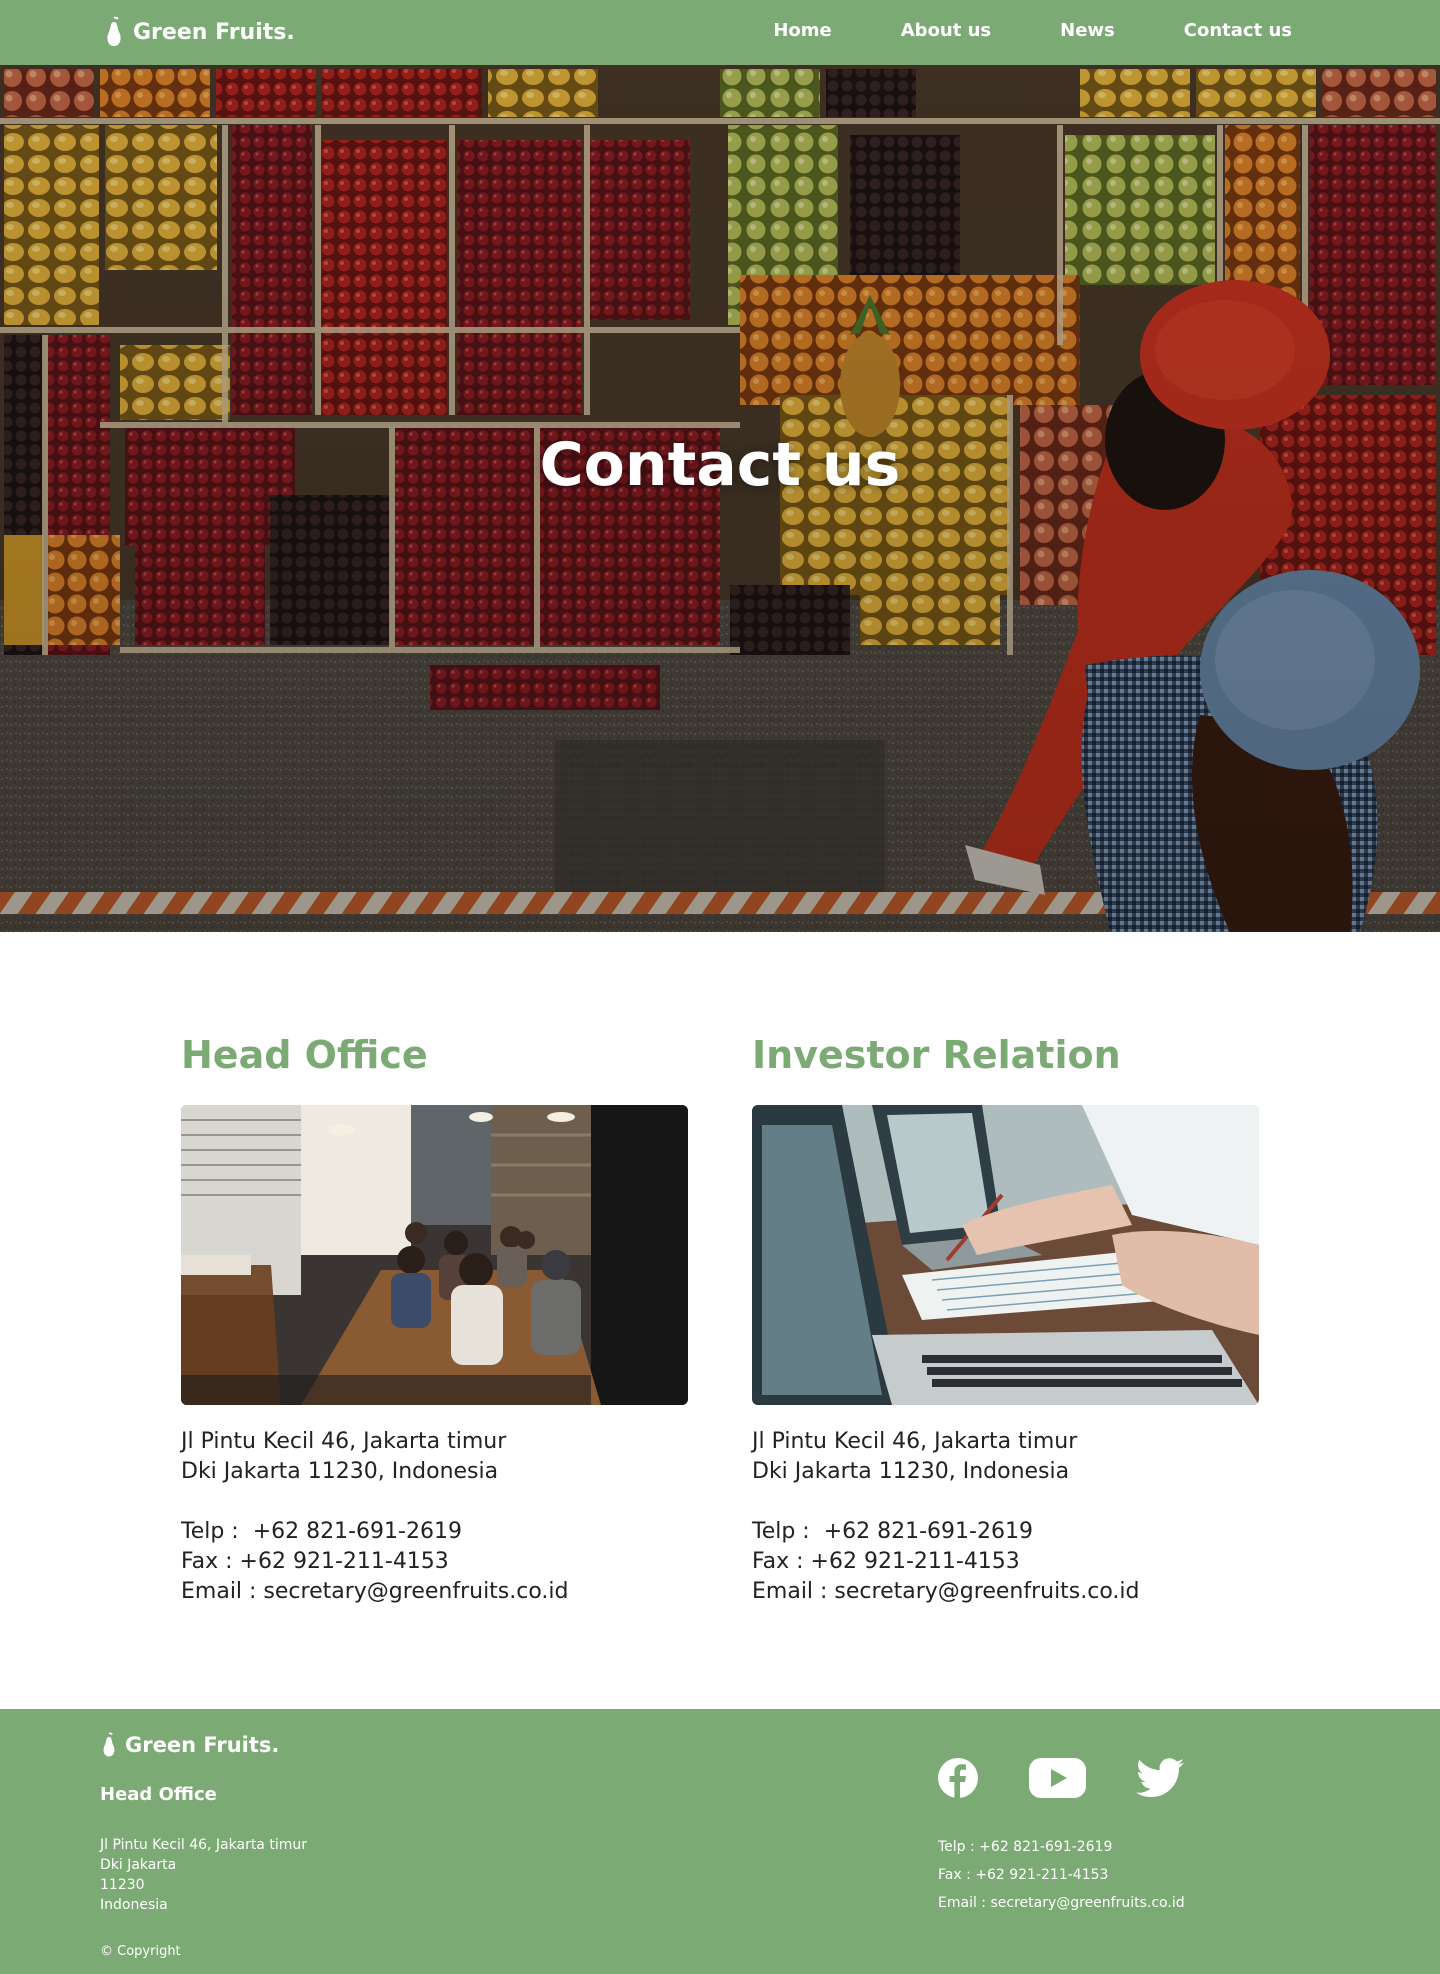  What do you see at coordinates (140, 1951) in the screenshot?
I see `copyright-text: © Copyright` at bounding box center [140, 1951].